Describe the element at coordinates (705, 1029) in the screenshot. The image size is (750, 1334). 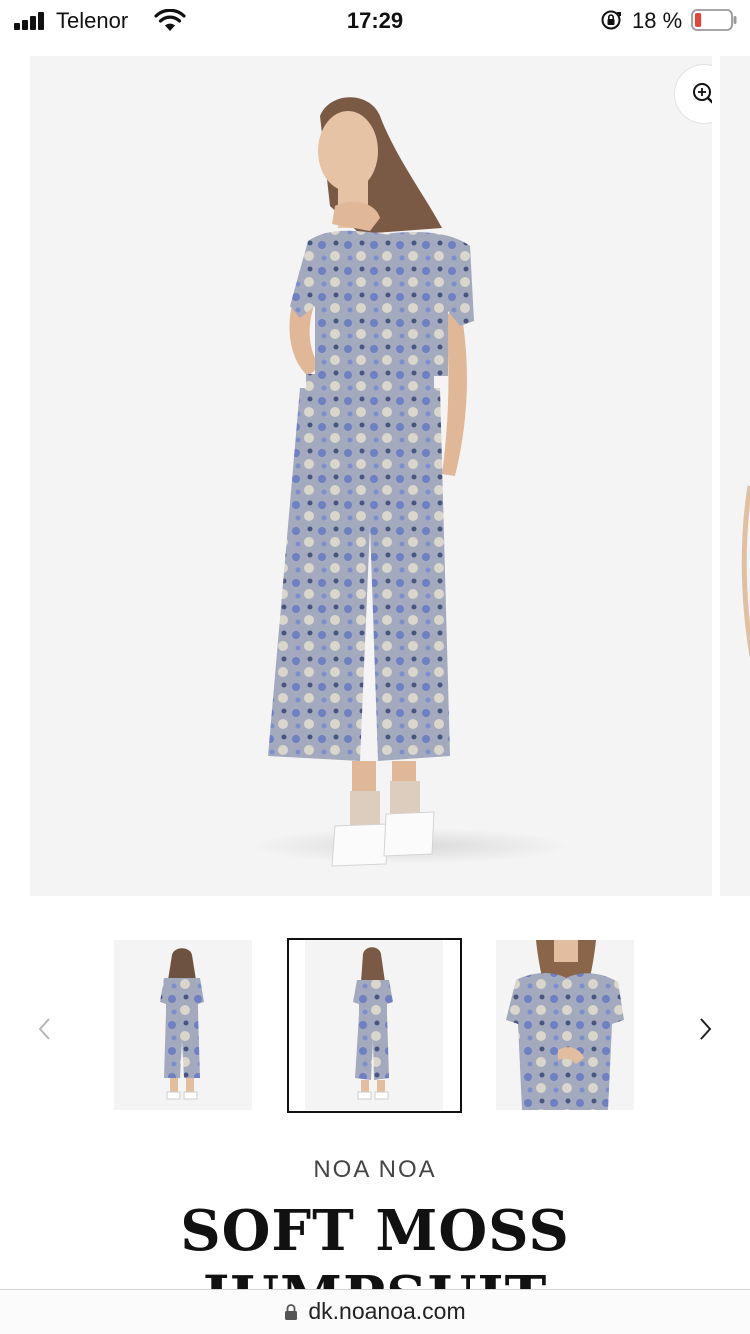
I see `chevron-right-icon` at that location.